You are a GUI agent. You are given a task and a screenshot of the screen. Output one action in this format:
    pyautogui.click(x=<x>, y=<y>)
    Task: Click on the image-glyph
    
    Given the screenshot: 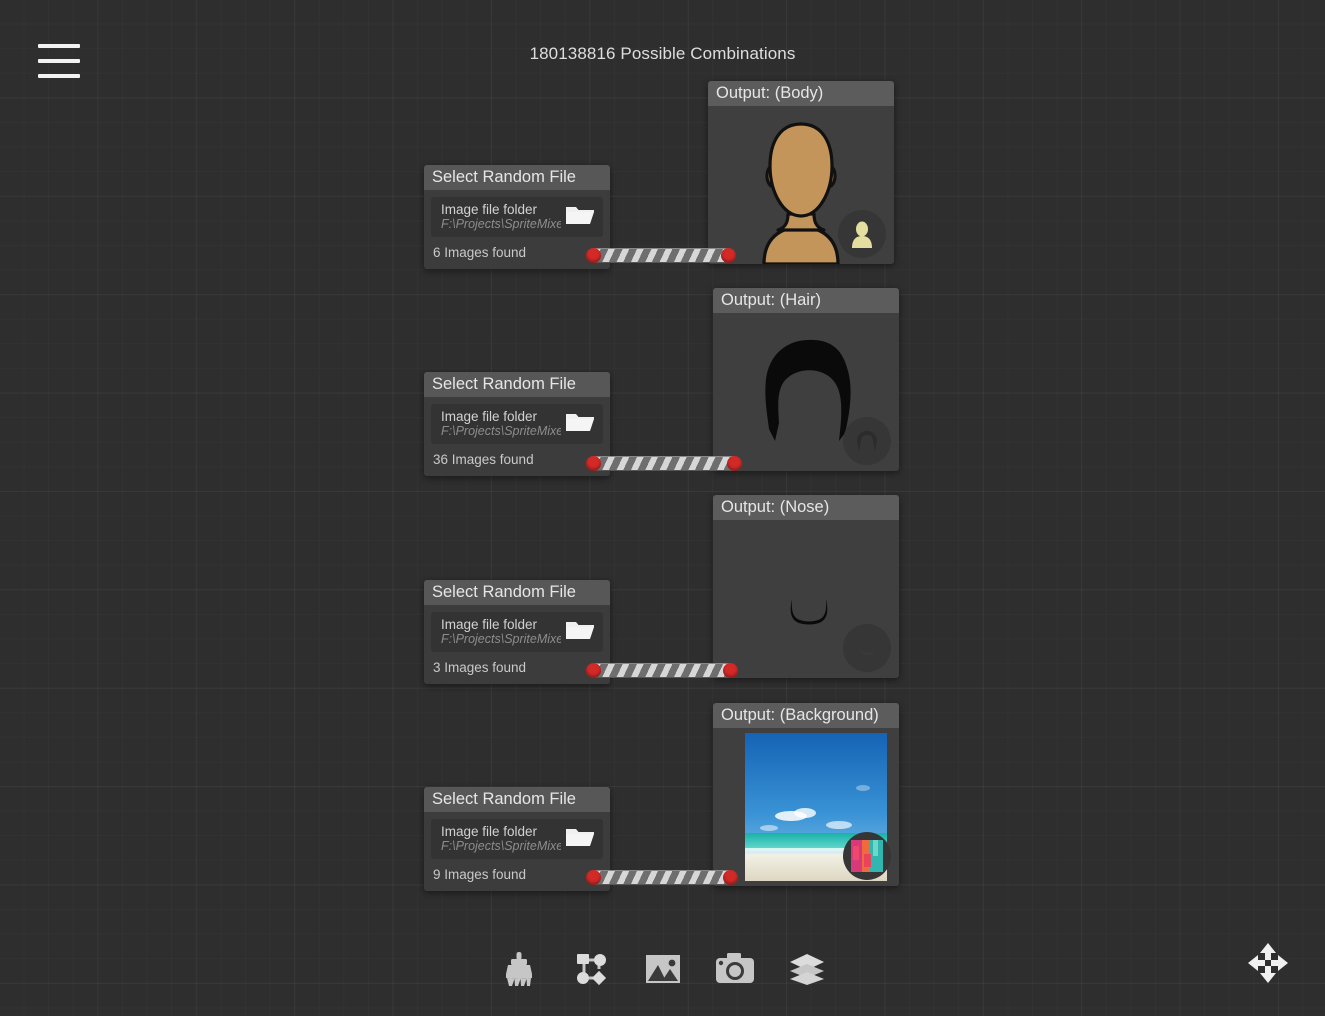 What is the action you would take?
    pyautogui.click(x=662, y=969)
    